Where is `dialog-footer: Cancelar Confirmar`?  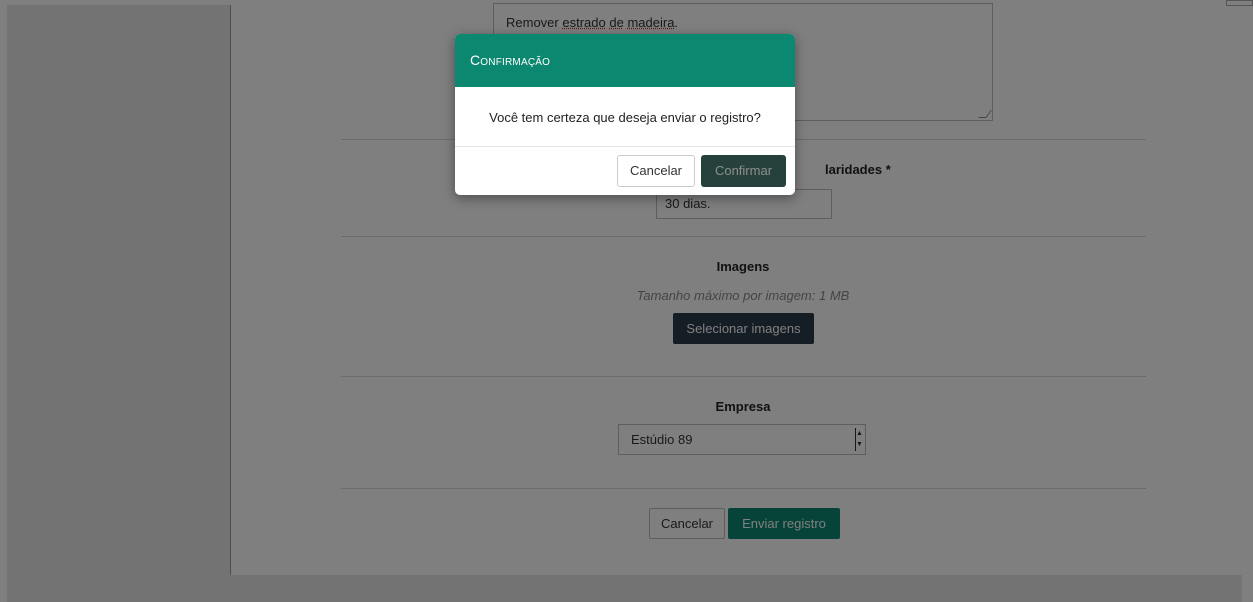 dialog-footer: Cancelar Confirmar is located at coordinates (625, 171).